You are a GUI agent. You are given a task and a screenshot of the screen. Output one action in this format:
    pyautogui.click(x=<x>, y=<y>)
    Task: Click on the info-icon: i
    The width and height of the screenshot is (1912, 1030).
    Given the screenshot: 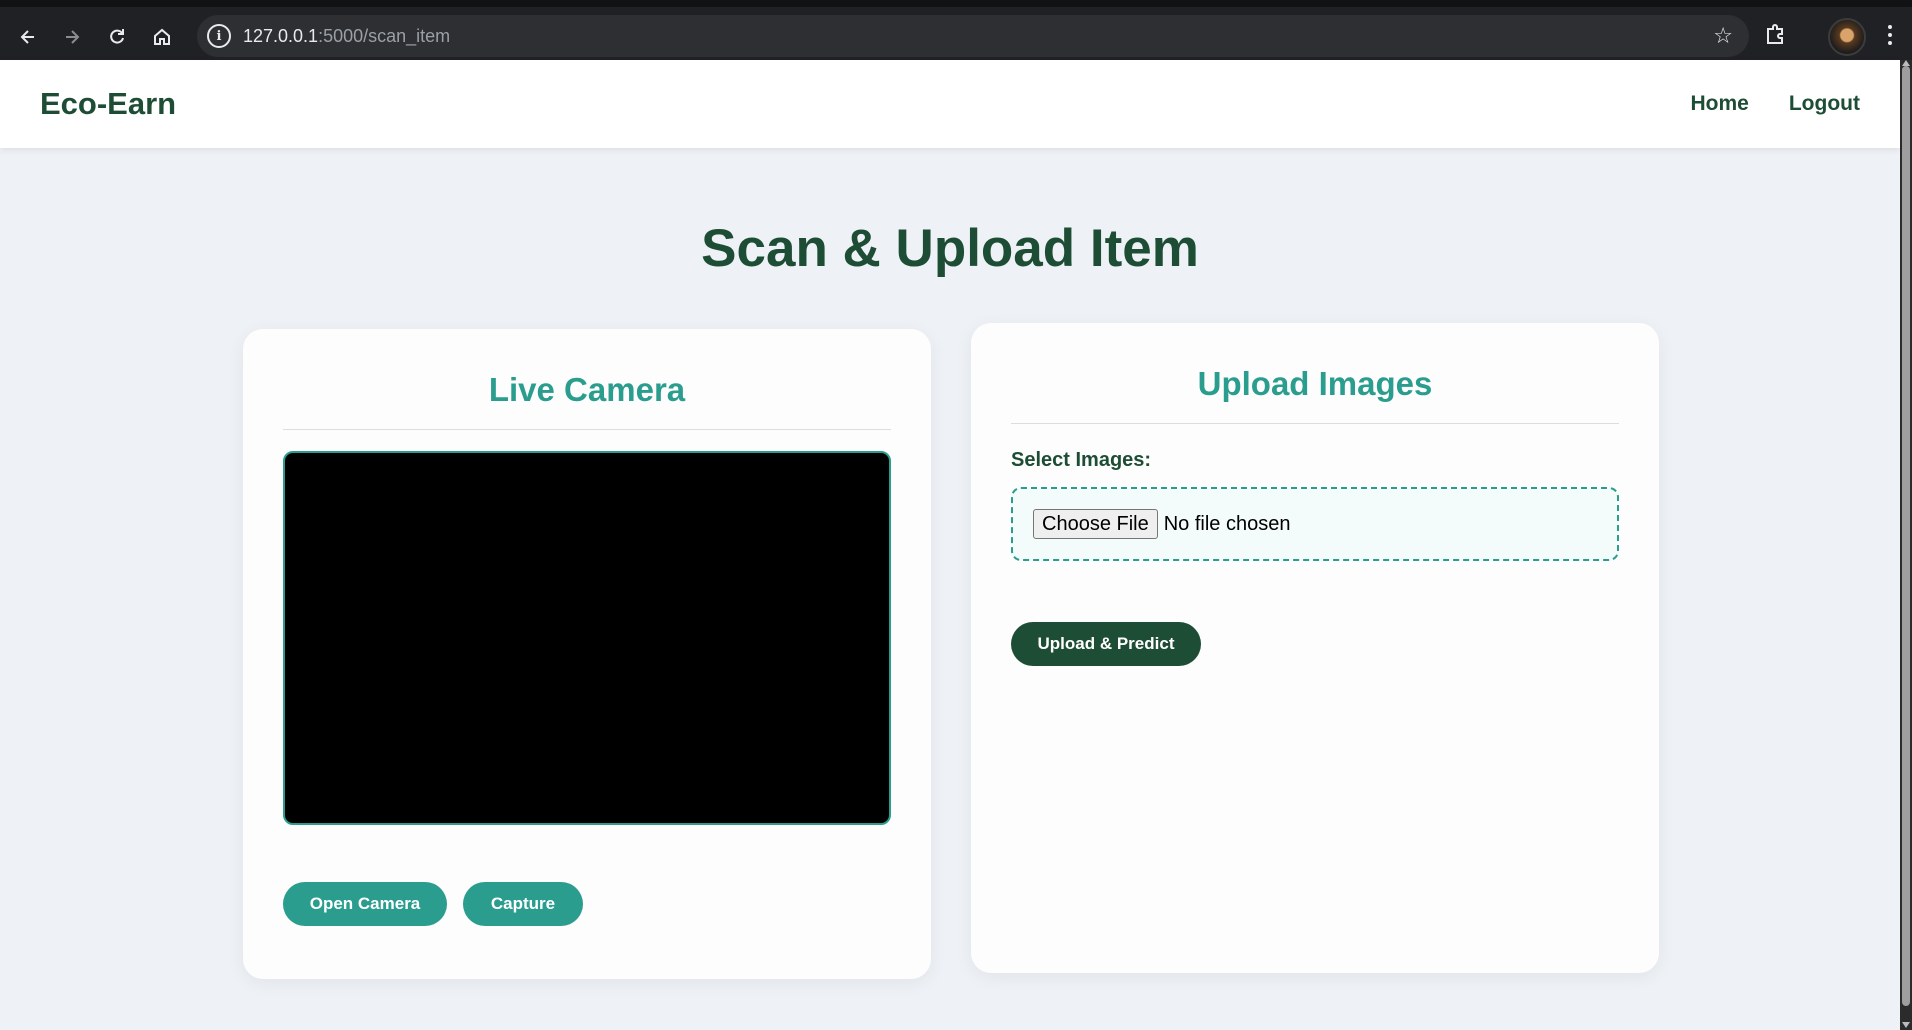 What is the action you would take?
    pyautogui.click(x=219, y=36)
    